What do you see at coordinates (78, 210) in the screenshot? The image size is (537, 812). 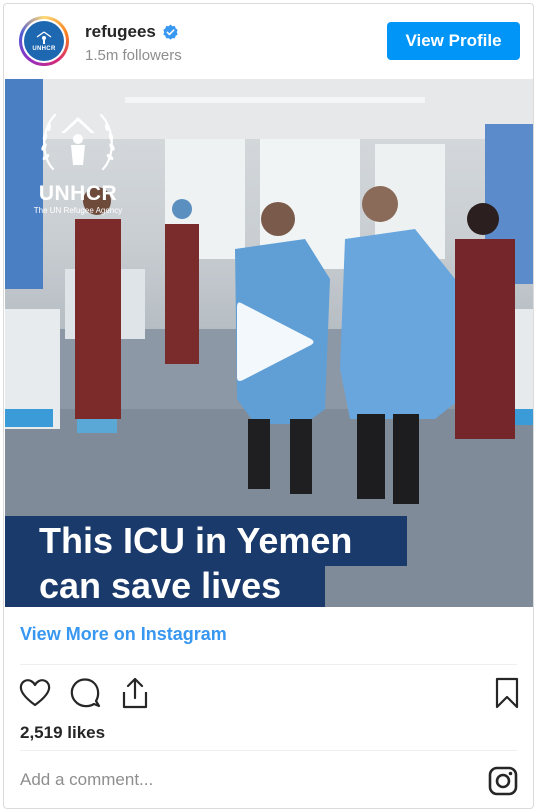 I see `logo-tagline: The UN Refugee Agency` at bounding box center [78, 210].